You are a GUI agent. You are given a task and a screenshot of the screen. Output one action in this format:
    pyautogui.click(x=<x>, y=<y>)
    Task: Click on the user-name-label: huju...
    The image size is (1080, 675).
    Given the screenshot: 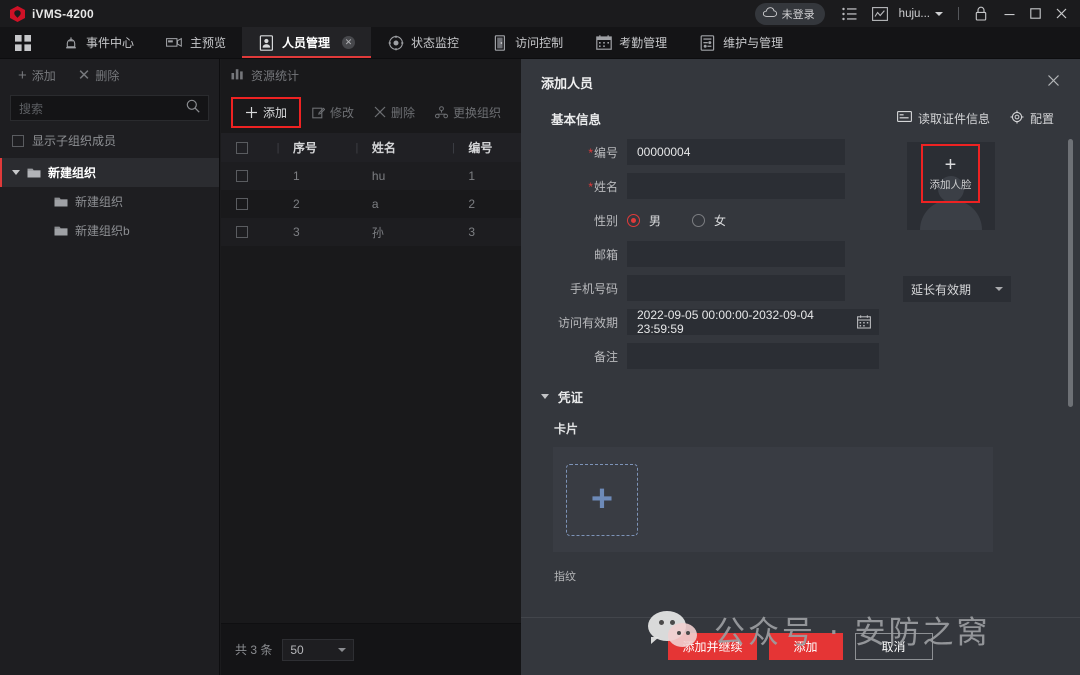 What is the action you would take?
    pyautogui.click(x=914, y=14)
    